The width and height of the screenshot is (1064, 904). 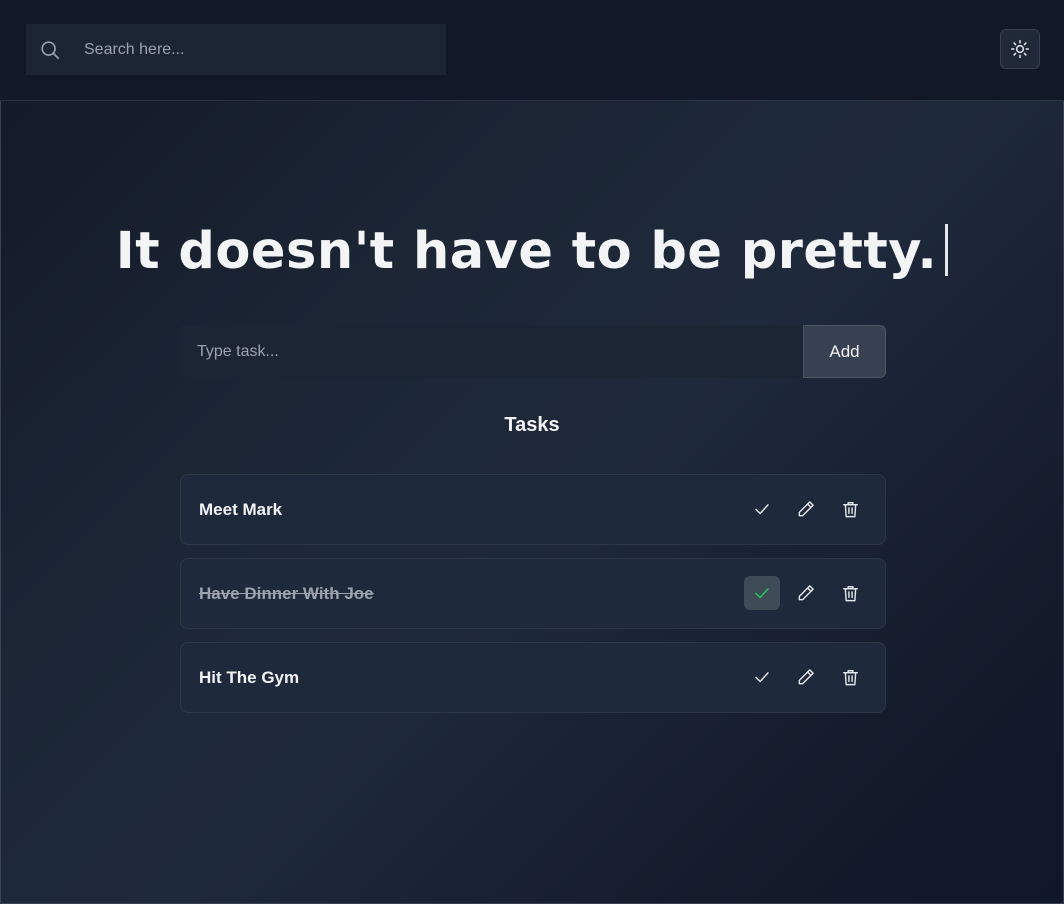 What do you see at coordinates (491, 351) in the screenshot?
I see `task-input` at bounding box center [491, 351].